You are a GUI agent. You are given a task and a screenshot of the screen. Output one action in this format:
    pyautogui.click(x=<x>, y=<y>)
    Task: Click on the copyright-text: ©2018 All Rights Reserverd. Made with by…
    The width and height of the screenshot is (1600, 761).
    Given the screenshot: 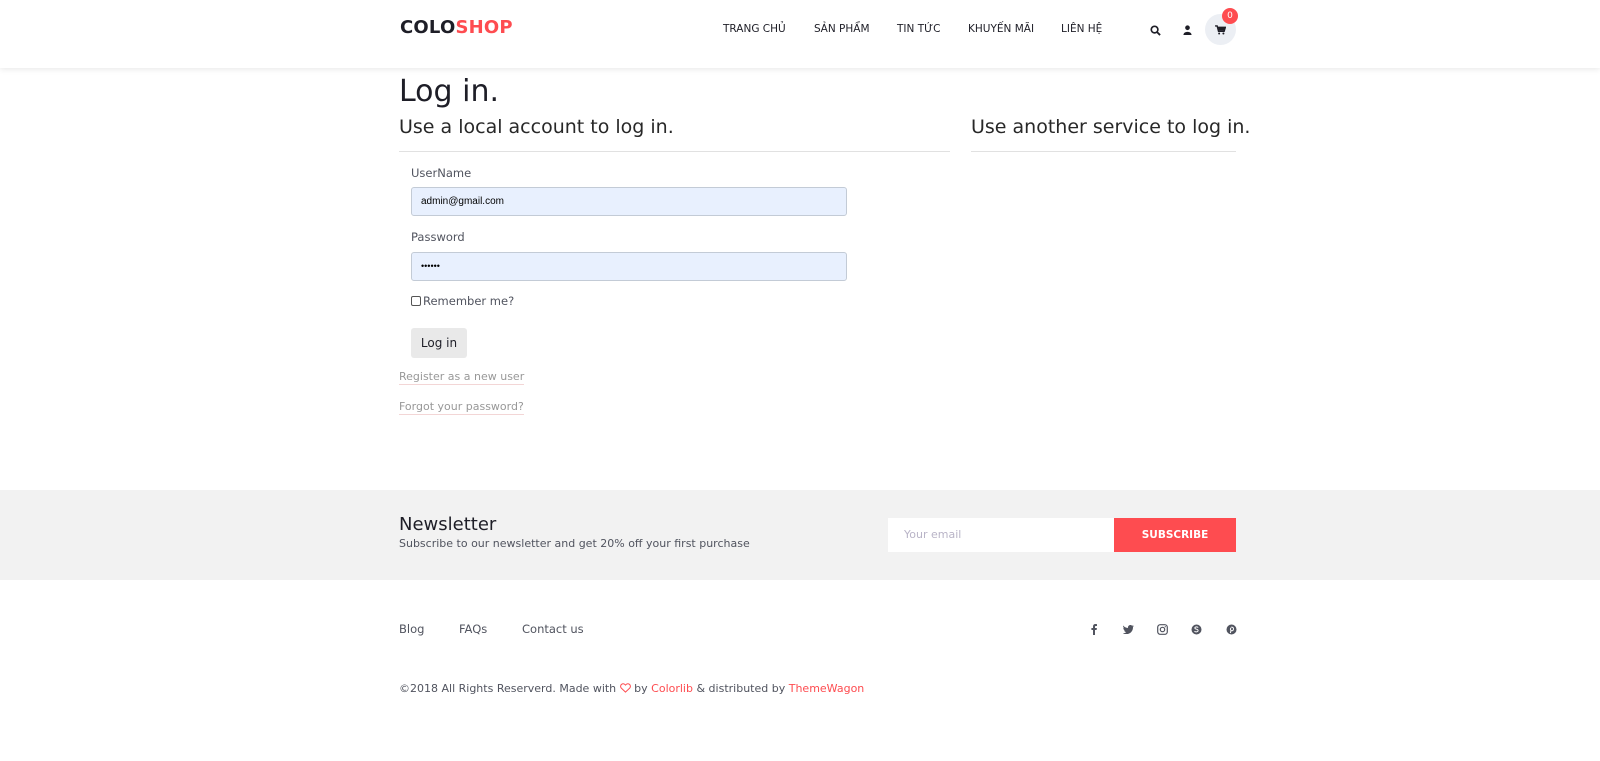 What is the action you would take?
    pyautogui.click(x=631, y=688)
    